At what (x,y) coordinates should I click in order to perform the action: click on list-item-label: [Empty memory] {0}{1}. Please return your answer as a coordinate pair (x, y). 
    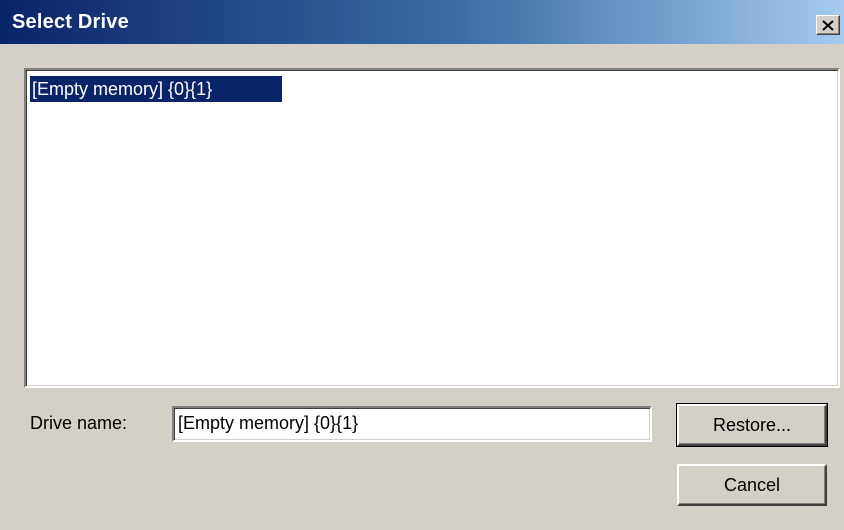
    Looking at the image, I should click on (122, 89).